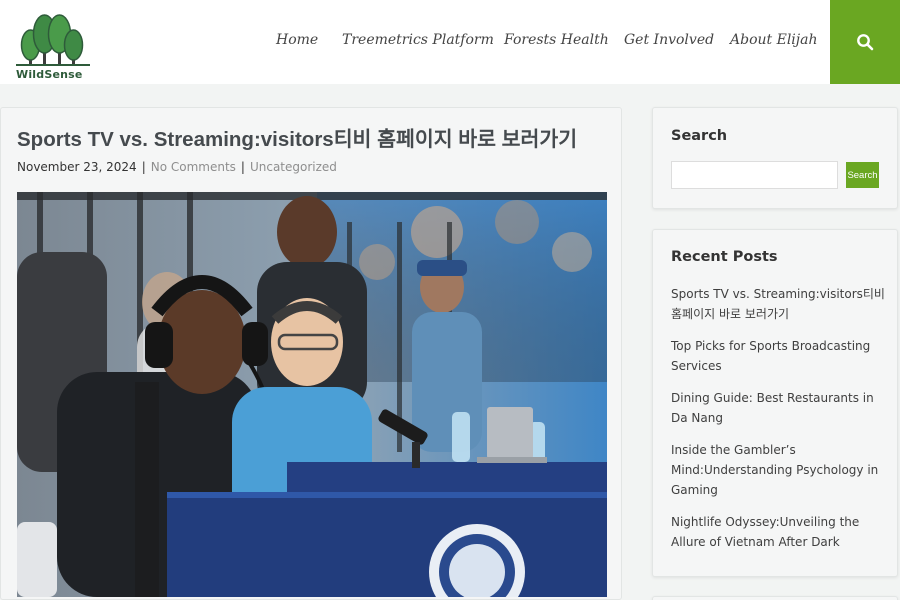  I want to click on header-search-button, so click(865, 42).